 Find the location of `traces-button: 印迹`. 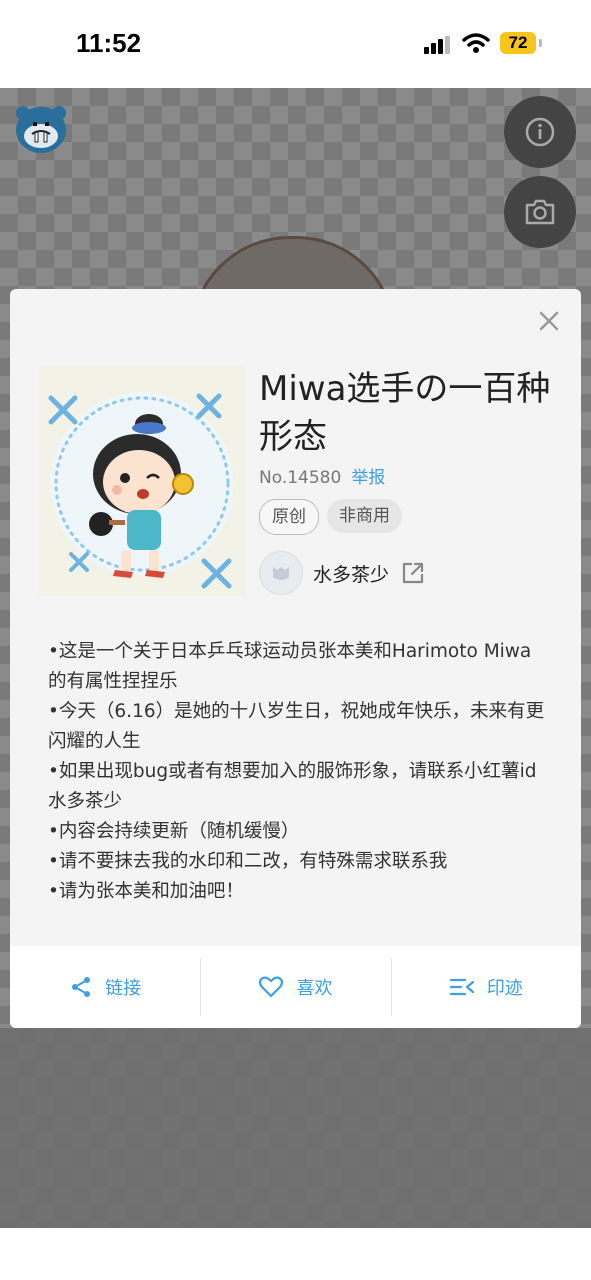

traces-button: 印迹 is located at coordinates (485, 987).